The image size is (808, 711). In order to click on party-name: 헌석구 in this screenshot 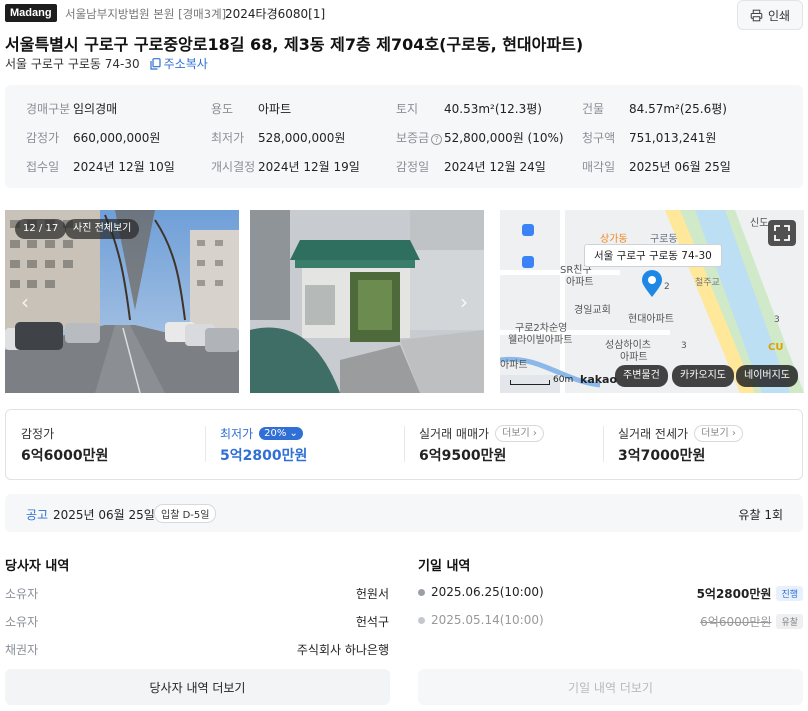, I will do `click(372, 622)`.